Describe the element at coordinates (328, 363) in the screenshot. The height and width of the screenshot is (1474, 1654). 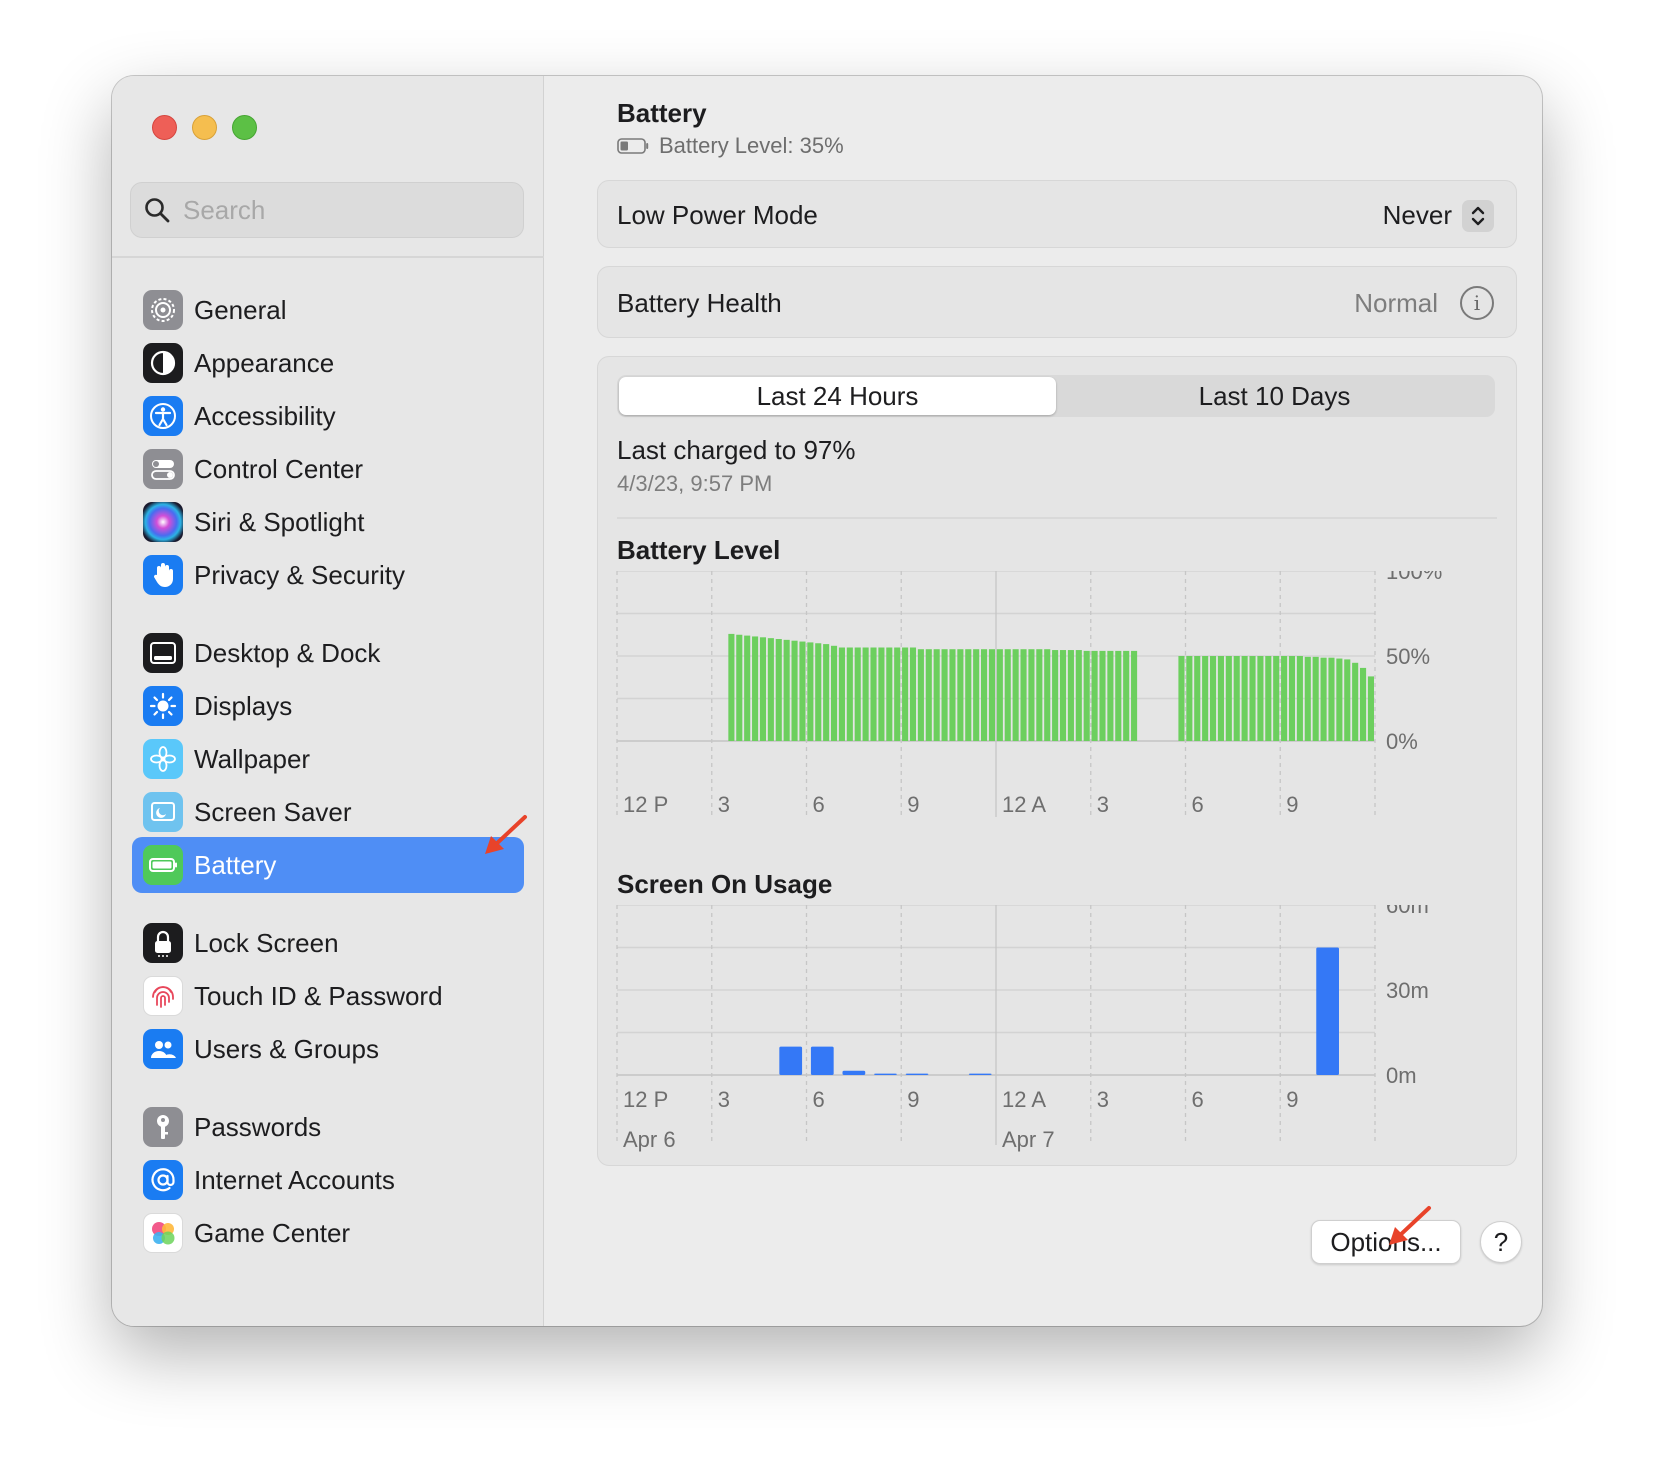
I see `sidebar-item-appearance: Appearance` at that location.